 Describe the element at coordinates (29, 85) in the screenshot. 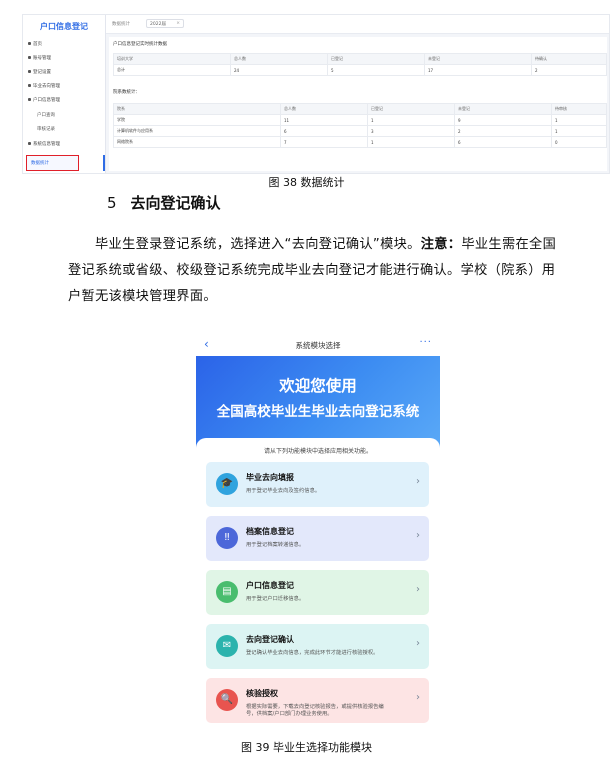

I see `list-icon` at that location.